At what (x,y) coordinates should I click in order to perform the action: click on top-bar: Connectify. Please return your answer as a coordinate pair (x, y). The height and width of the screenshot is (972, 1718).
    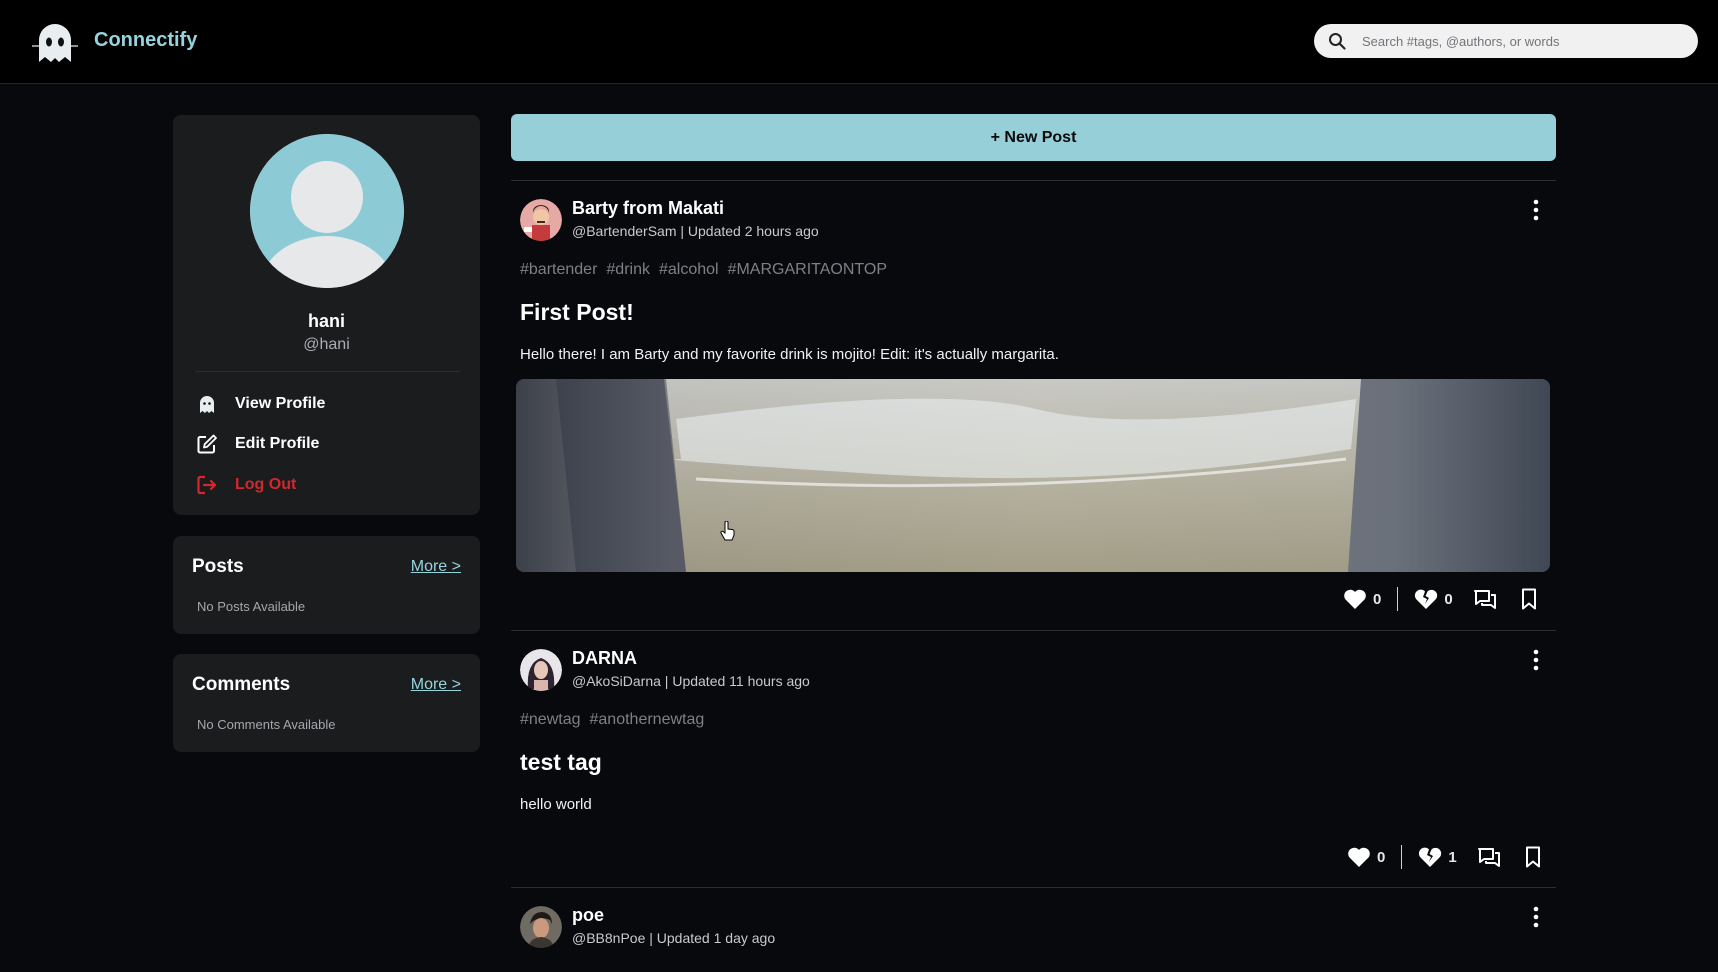
    Looking at the image, I should click on (859, 42).